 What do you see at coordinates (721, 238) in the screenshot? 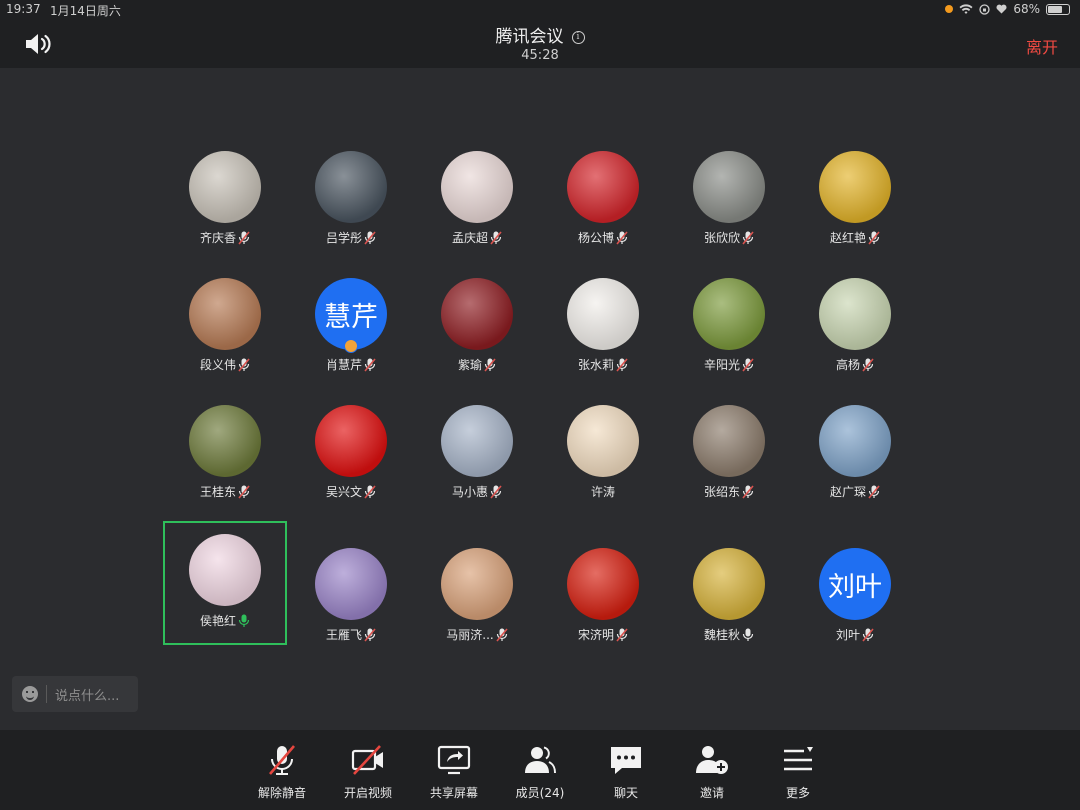
I see `participant-name: 张欣欣` at bounding box center [721, 238].